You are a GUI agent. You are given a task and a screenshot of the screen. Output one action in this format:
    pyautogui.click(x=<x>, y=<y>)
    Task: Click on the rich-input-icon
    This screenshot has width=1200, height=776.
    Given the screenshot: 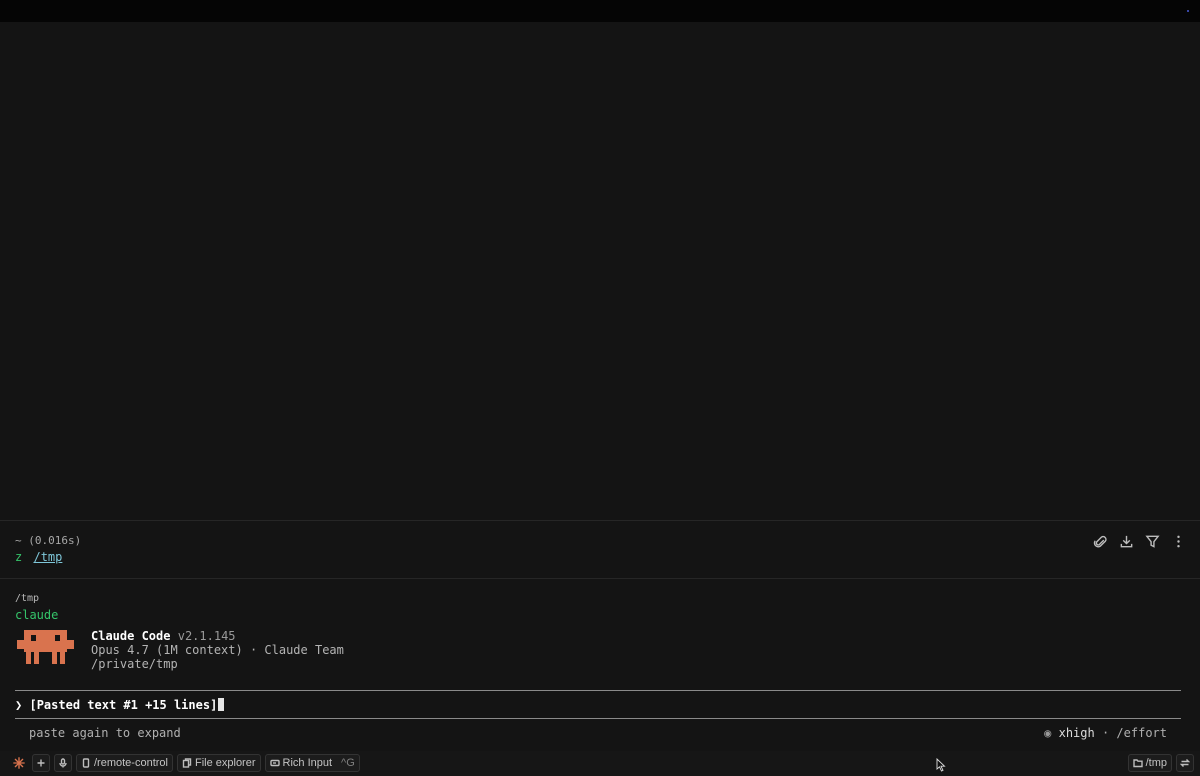 What is the action you would take?
    pyautogui.click(x=274, y=763)
    